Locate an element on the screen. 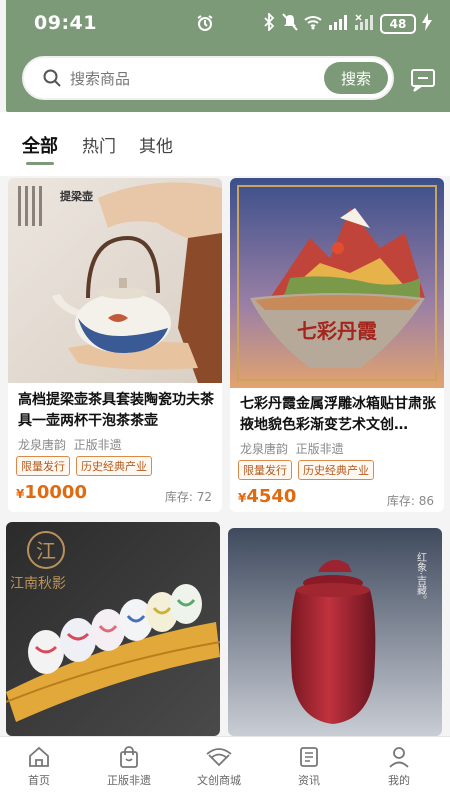  product-price: ¥4540 is located at coordinates (267, 496).